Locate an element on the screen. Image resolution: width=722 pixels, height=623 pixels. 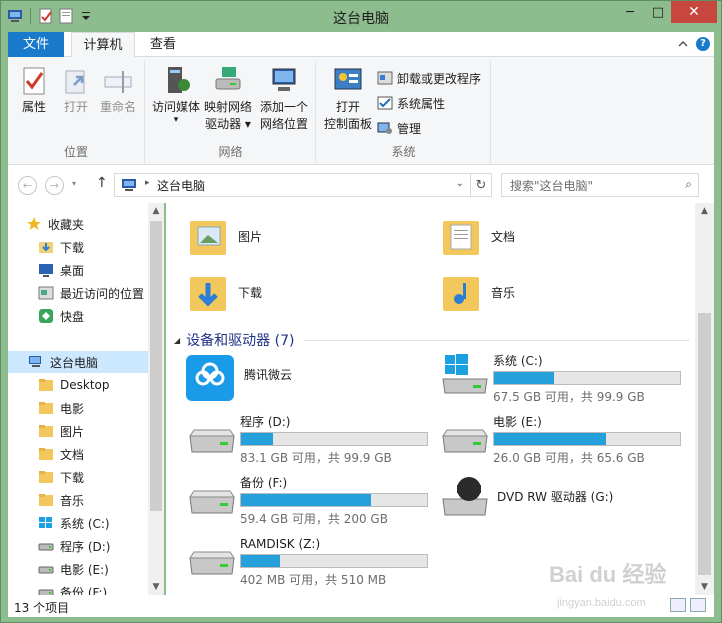
folder-music: 音乐 is located at coordinates (477, 292).